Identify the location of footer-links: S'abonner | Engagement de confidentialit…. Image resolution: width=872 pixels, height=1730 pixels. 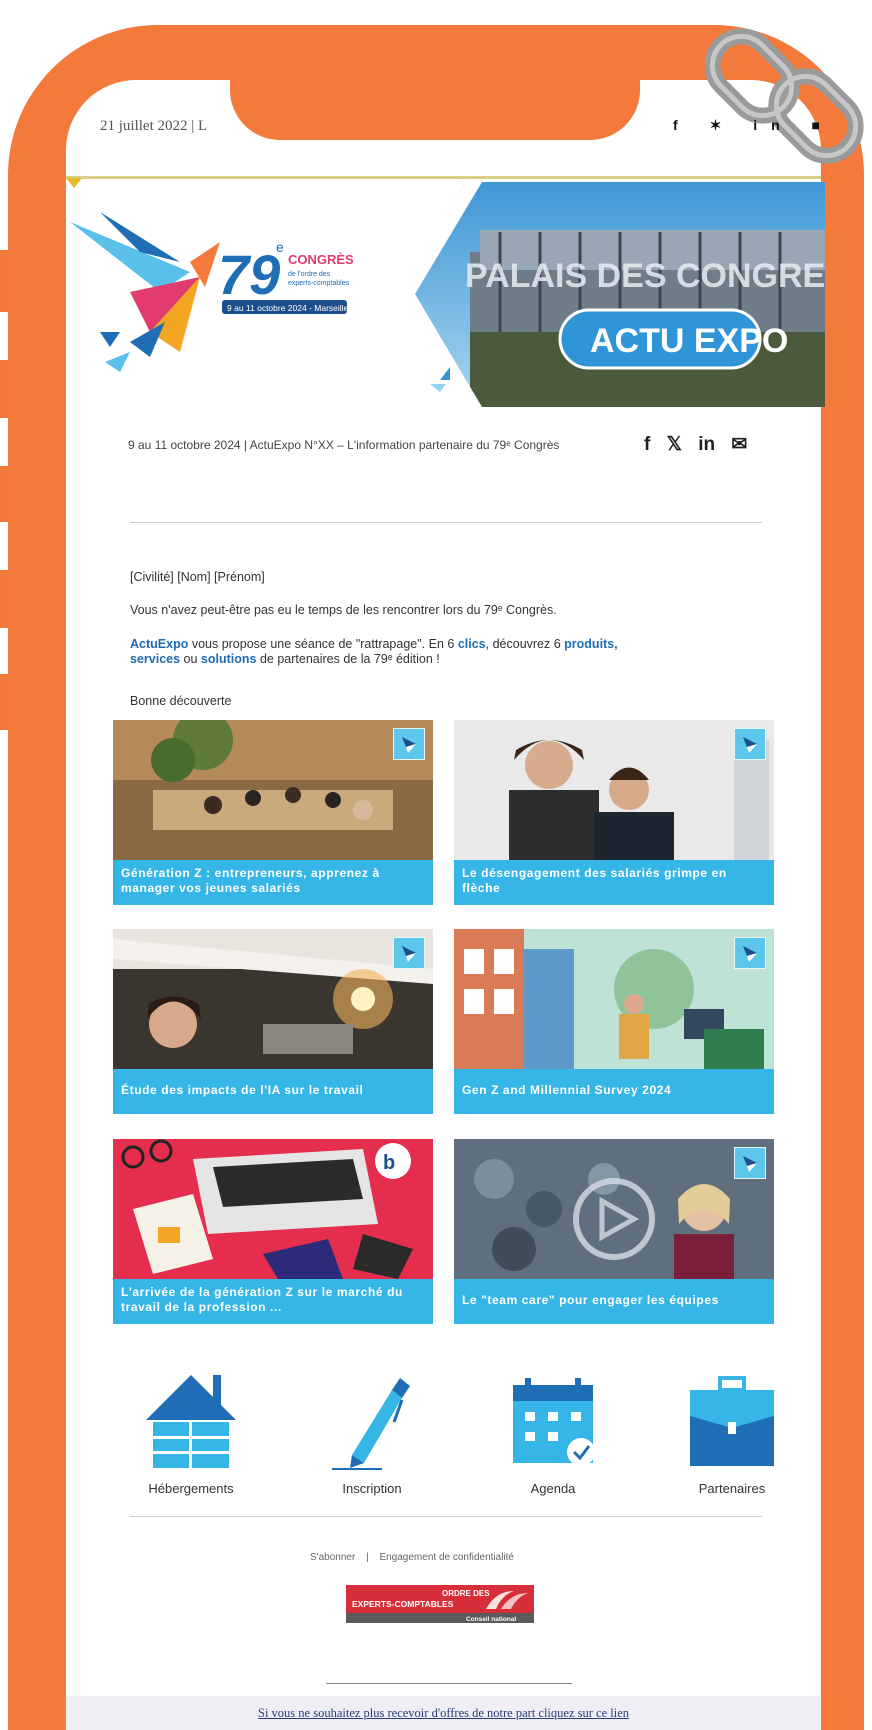
(412, 1557).